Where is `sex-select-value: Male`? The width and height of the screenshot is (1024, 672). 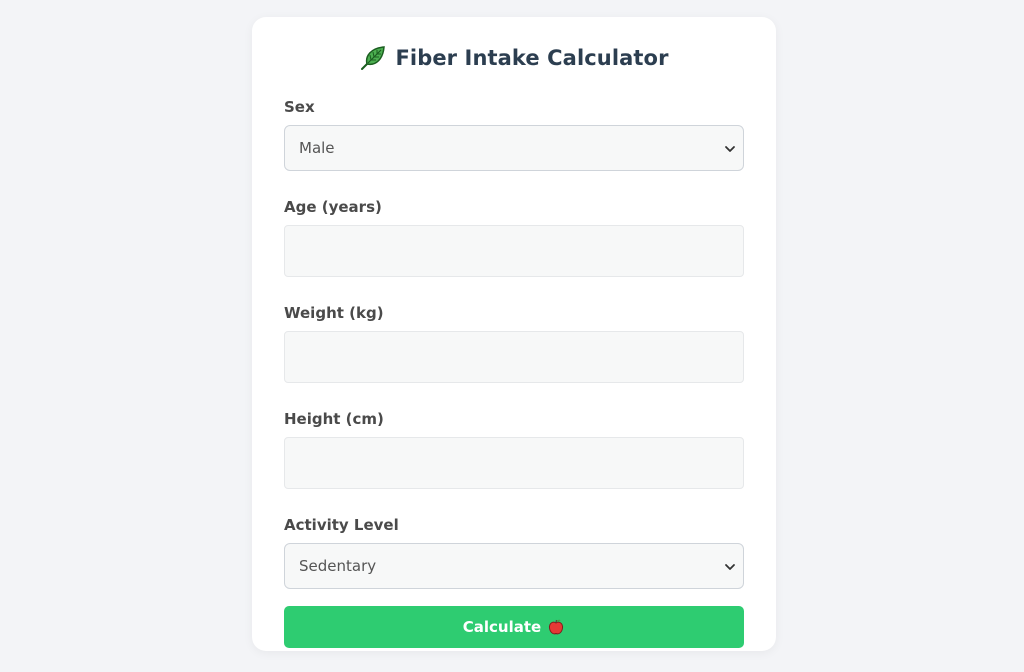 sex-select-value: Male is located at coordinates (317, 148).